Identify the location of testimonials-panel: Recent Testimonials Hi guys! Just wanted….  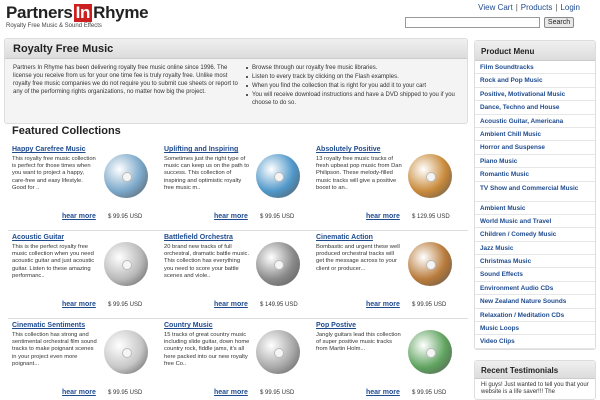
(535, 380).